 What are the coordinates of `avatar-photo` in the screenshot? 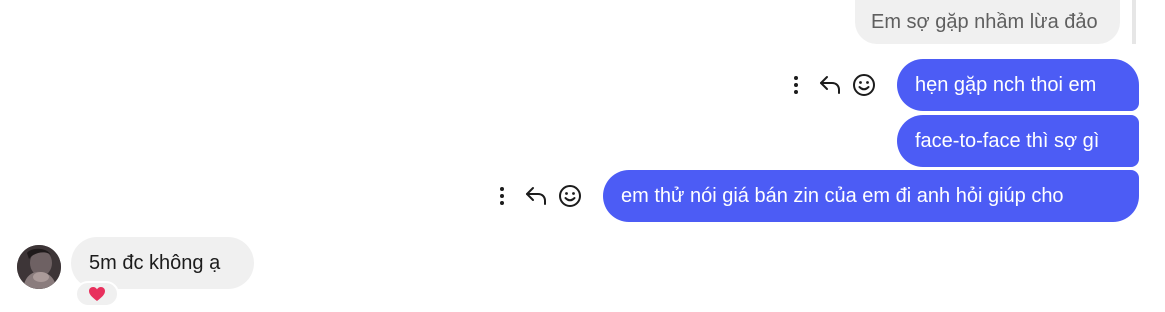 It's located at (39, 267).